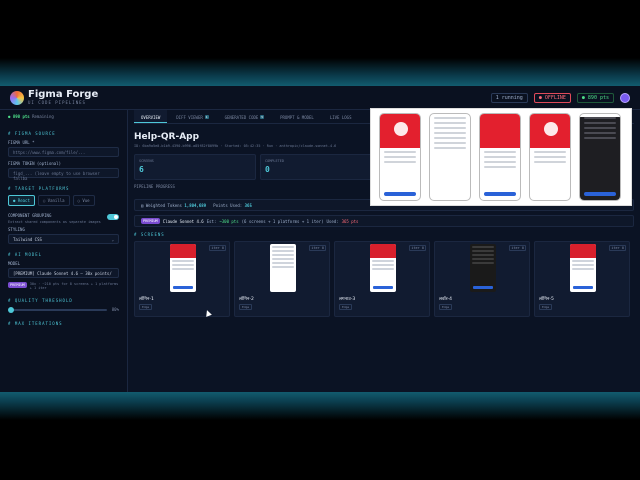  What do you see at coordinates (321, 167) in the screenshot?
I see `stat-completed: COMPLETED 0` at bounding box center [321, 167].